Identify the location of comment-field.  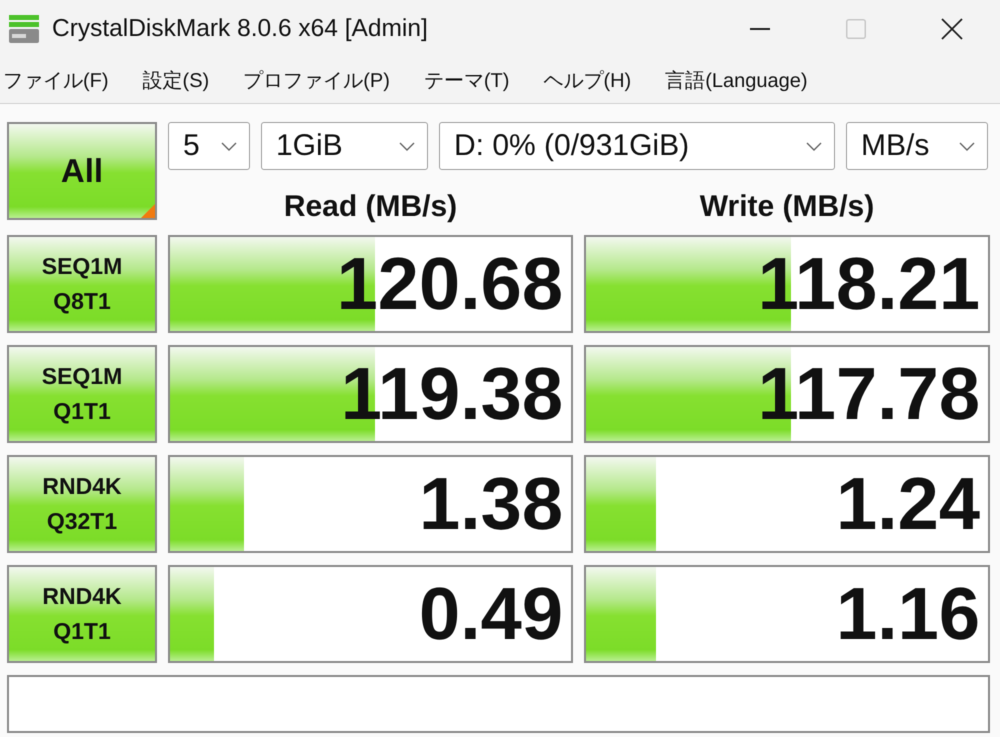
(498, 704).